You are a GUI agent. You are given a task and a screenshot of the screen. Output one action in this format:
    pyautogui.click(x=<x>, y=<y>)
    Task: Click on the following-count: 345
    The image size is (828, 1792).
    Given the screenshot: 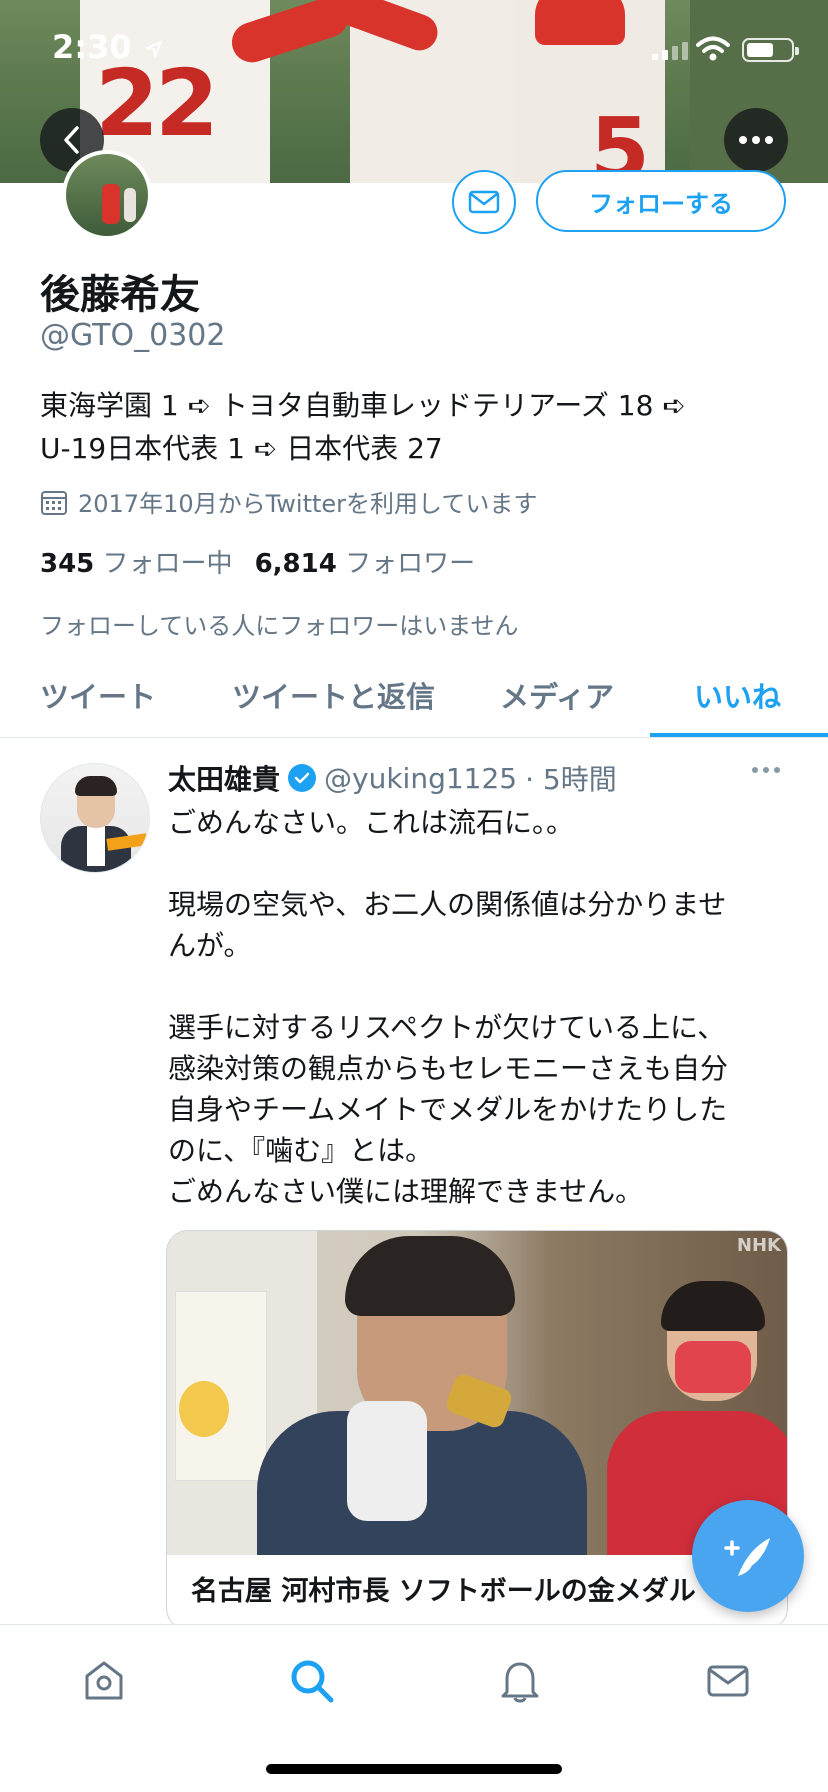 What is the action you would take?
    pyautogui.click(x=67, y=564)
    